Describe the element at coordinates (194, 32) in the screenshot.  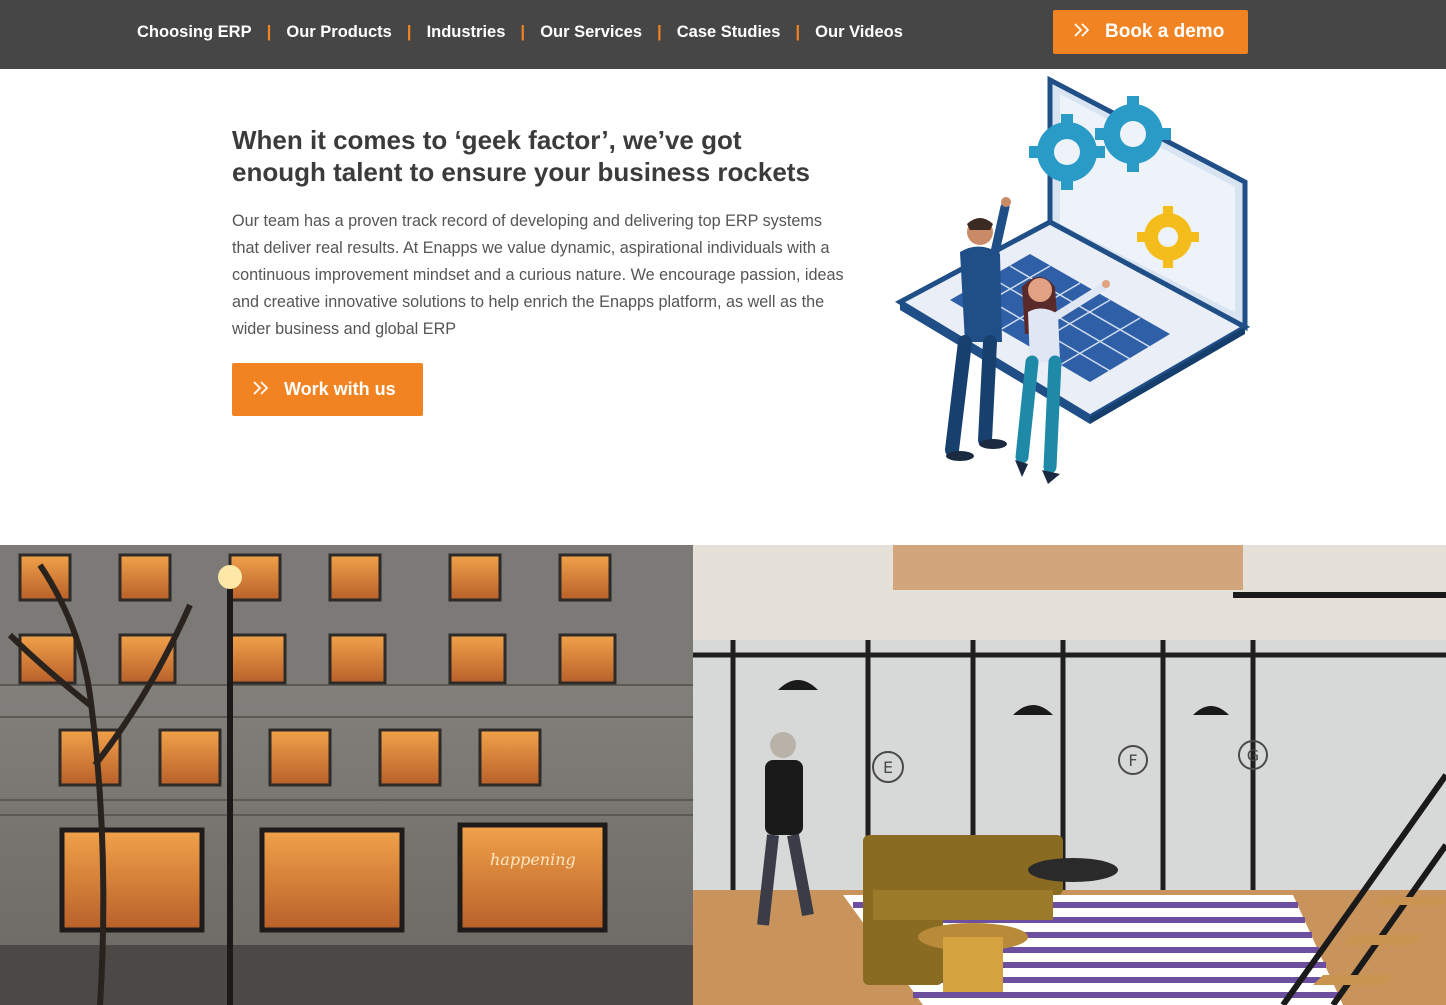
I see `nav-link-choosing-erp: Choosing ERP` at that location.